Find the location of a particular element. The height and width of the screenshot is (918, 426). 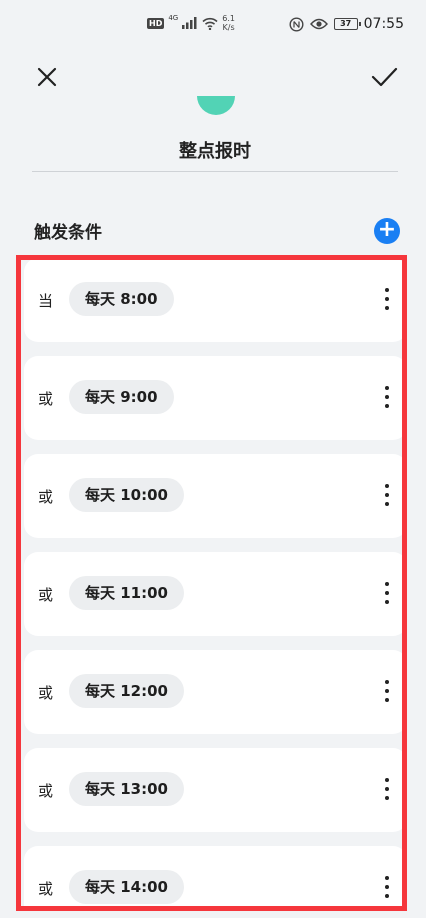

status-left: HD 4G 6.1 K/s is located at coordinates (191, 23).